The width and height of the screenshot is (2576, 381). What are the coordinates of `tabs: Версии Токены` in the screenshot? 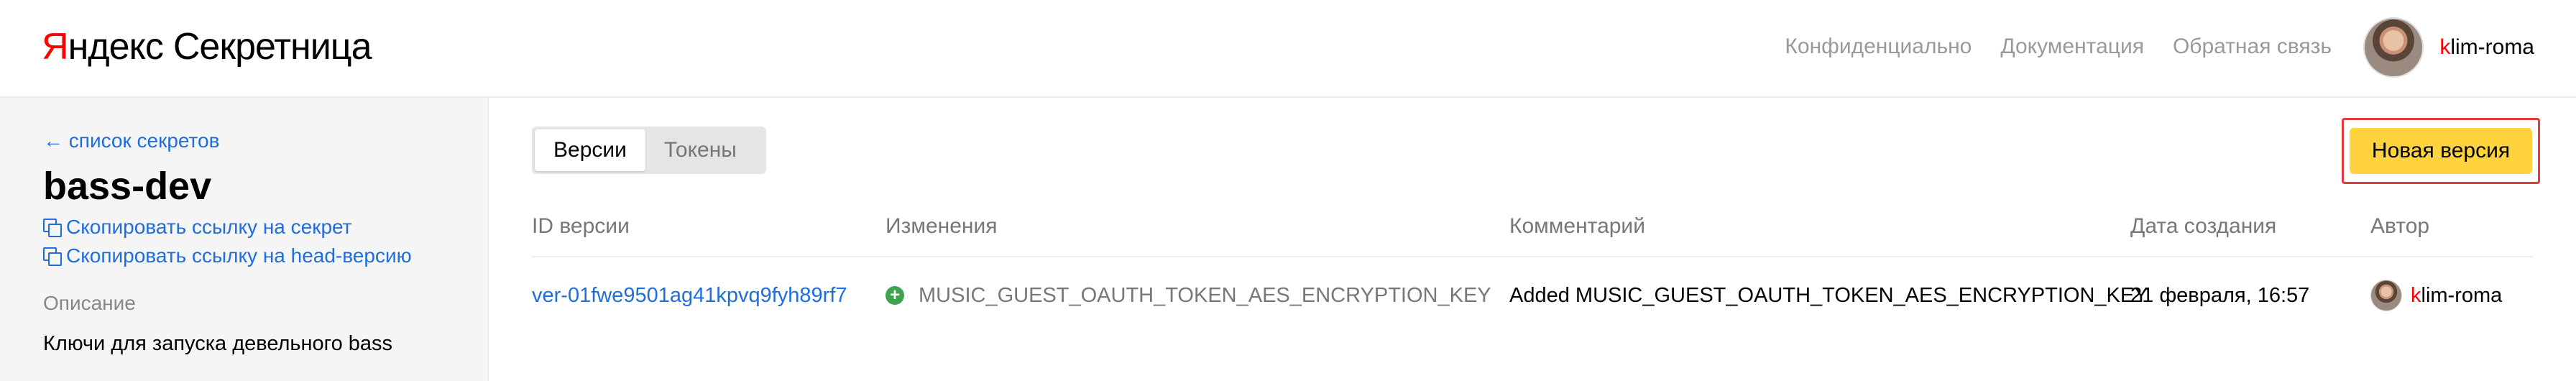 It's located at (649, 150).